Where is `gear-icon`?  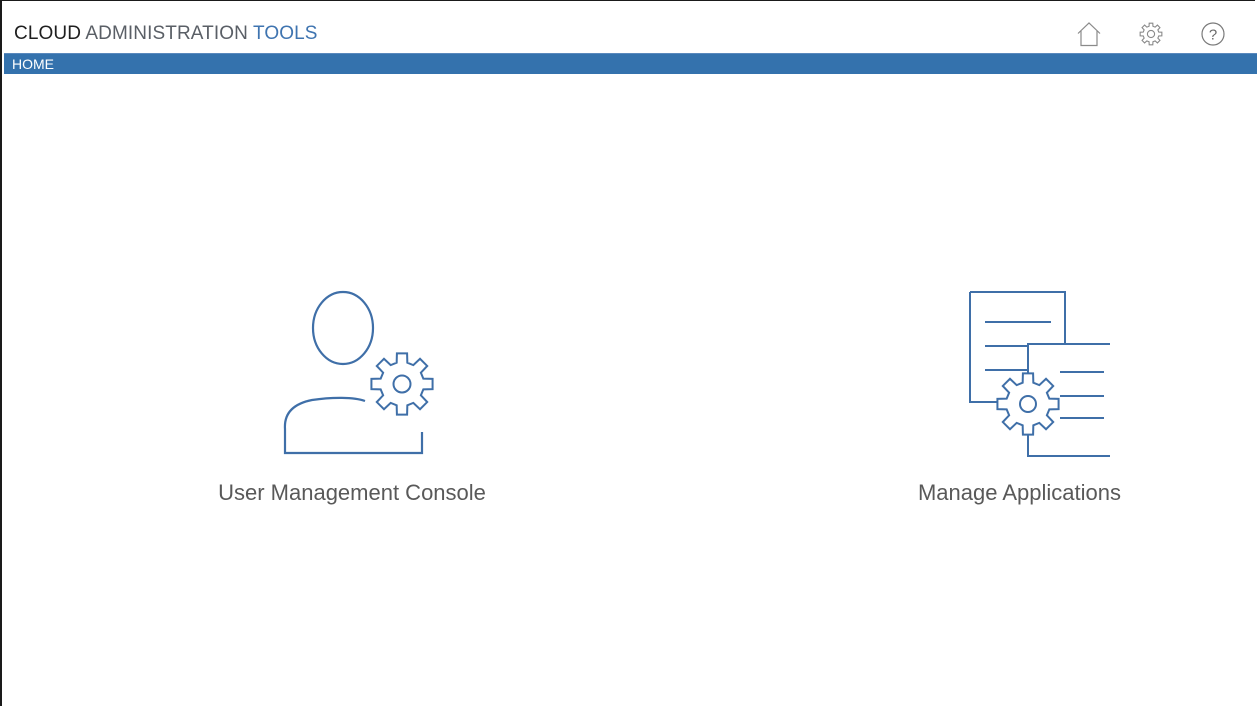 gear-icon is located at coordinates (1151, 34).